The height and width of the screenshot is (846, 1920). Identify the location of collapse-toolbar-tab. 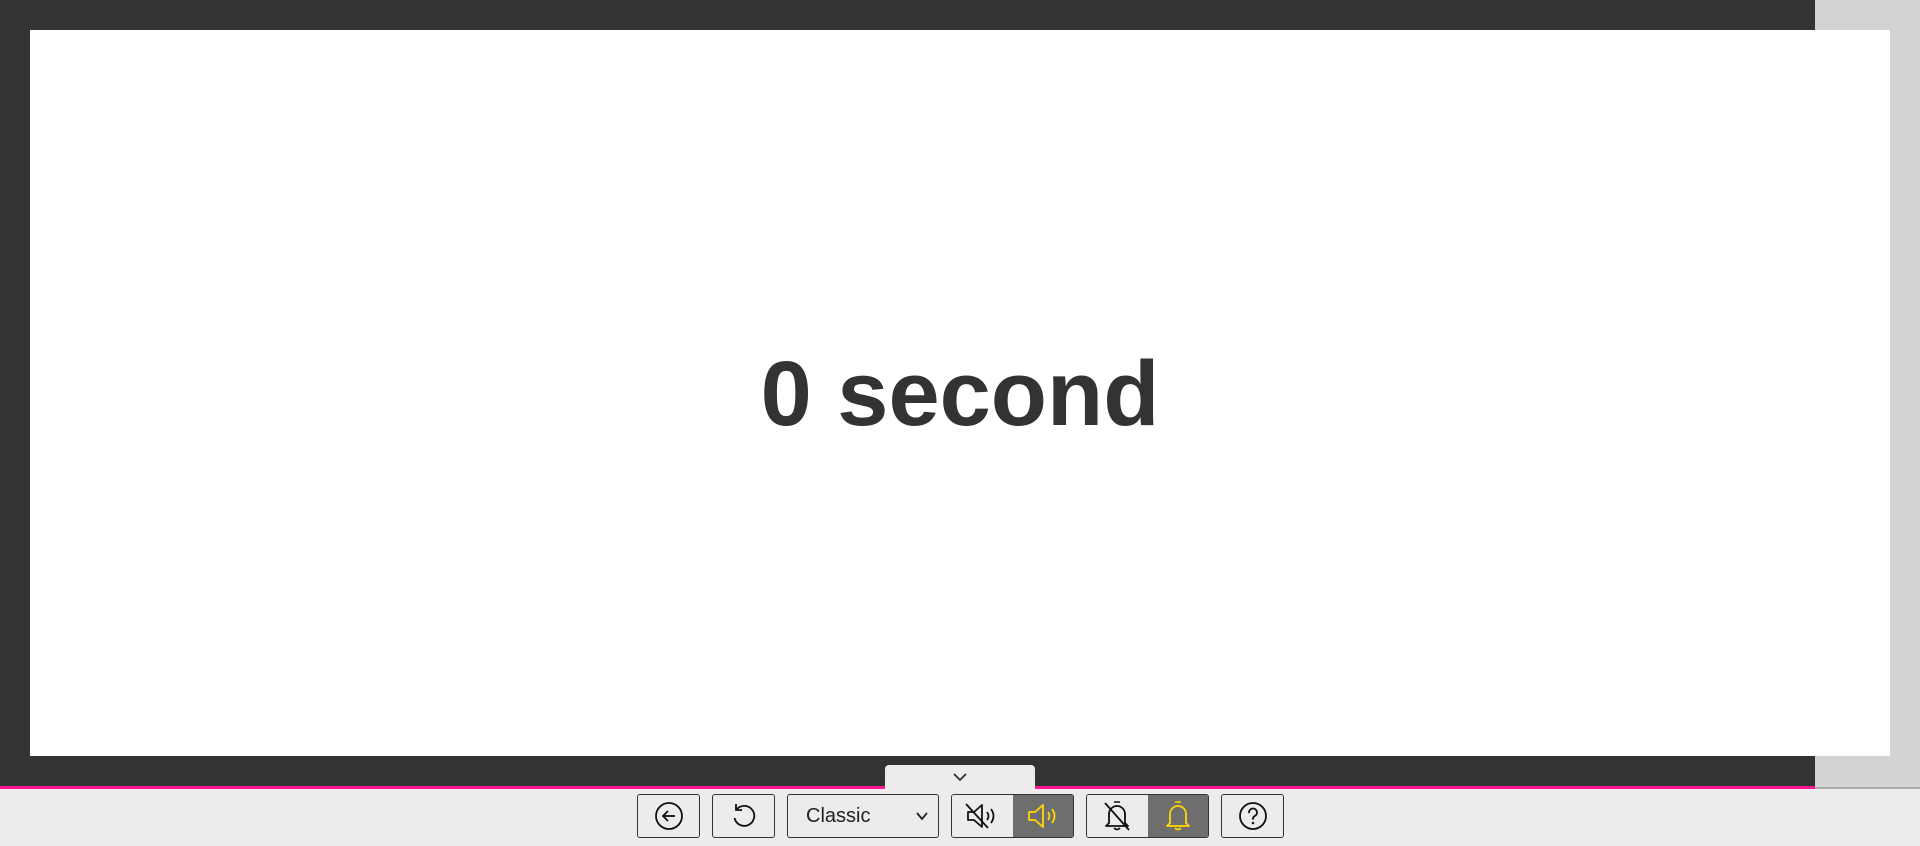
(960, 777).